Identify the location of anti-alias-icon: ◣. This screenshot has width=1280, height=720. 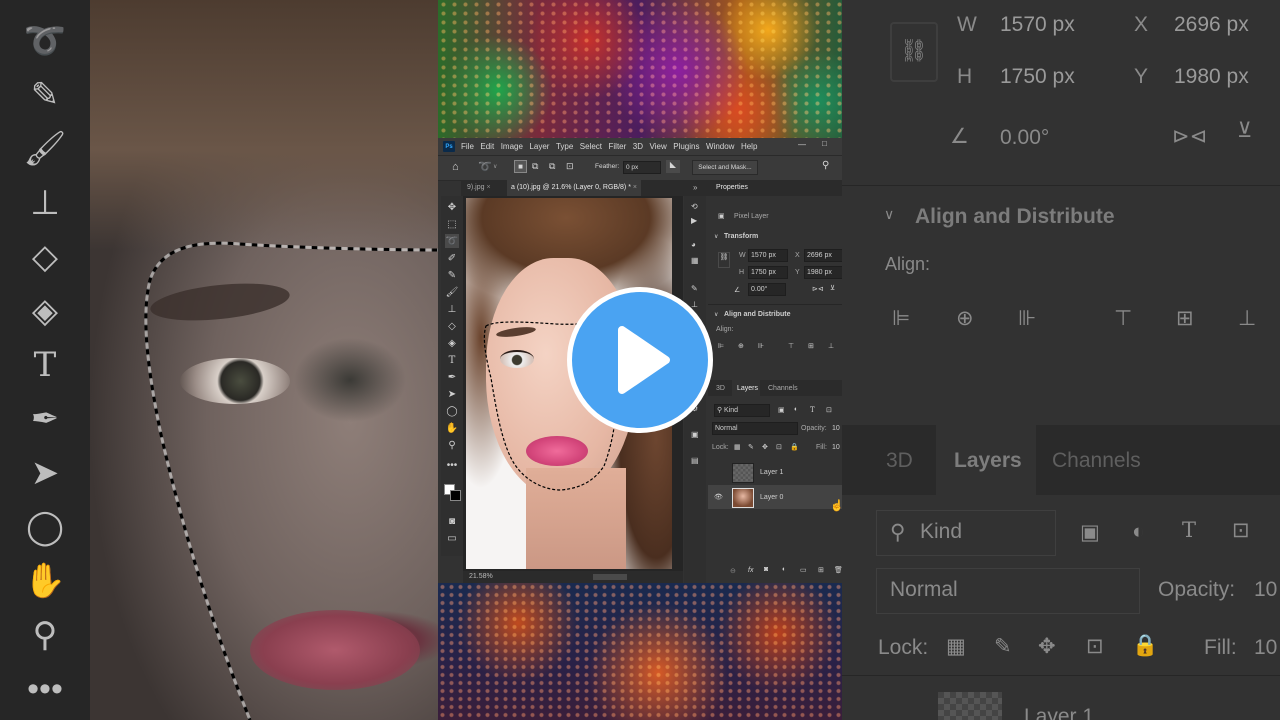
(673, 166).